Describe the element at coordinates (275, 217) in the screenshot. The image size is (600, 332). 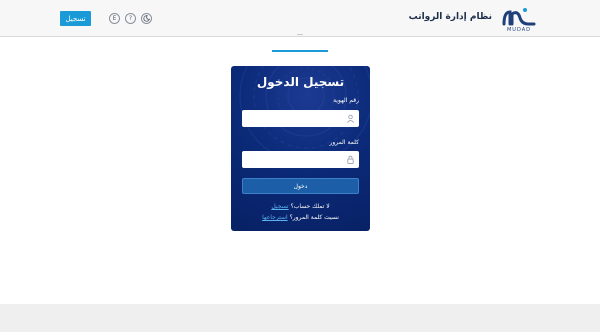
I see `recover-password-link: استرجاعها` at that location.